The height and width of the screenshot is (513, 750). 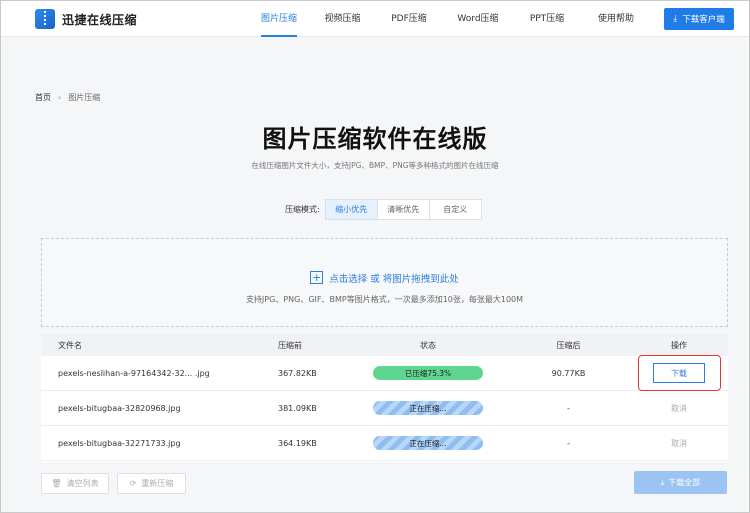 I want to click on clear-list-button: 🗑 清空列表, so click(x=75, y=483).